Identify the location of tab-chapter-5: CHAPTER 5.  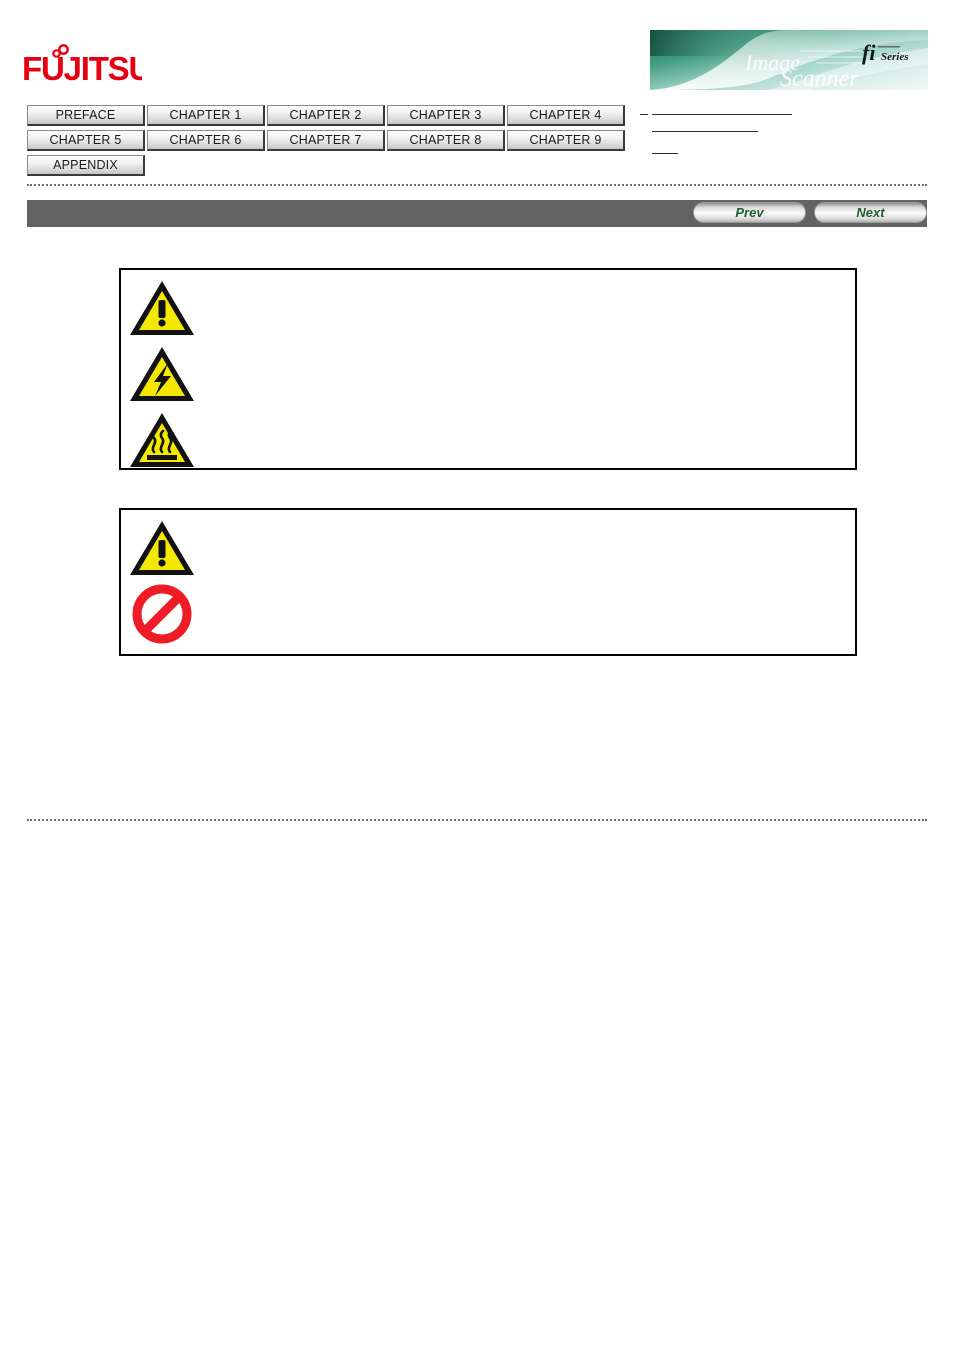
(86, 140).